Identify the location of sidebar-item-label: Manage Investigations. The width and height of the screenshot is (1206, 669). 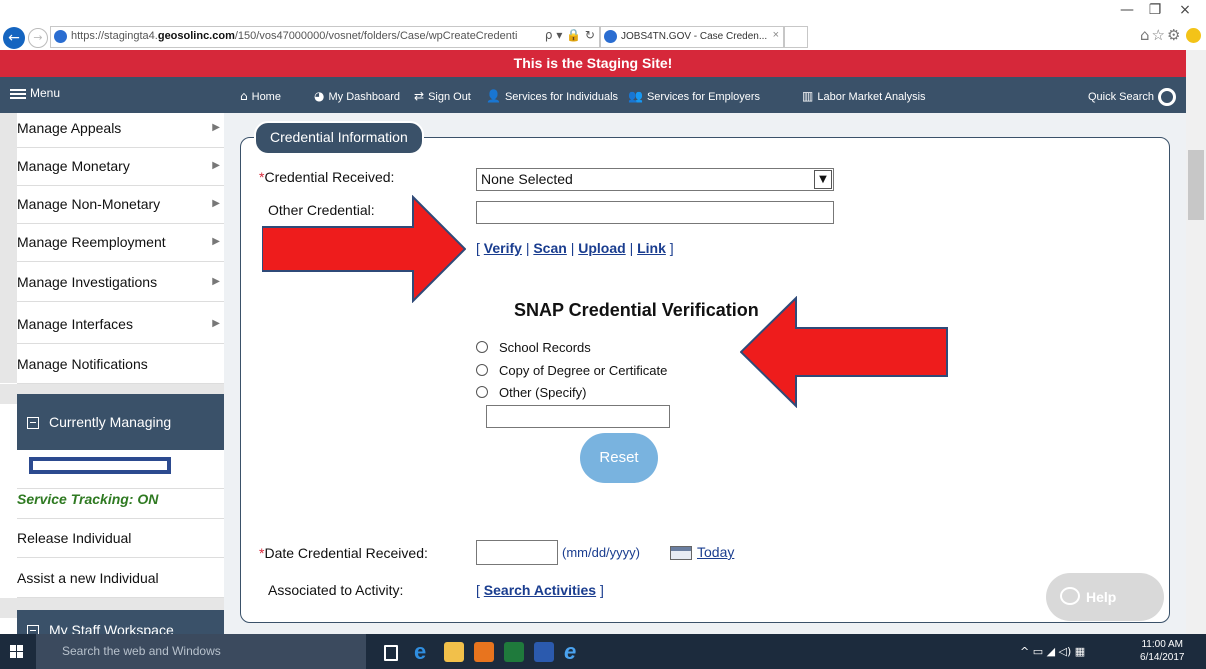
(87, 282).